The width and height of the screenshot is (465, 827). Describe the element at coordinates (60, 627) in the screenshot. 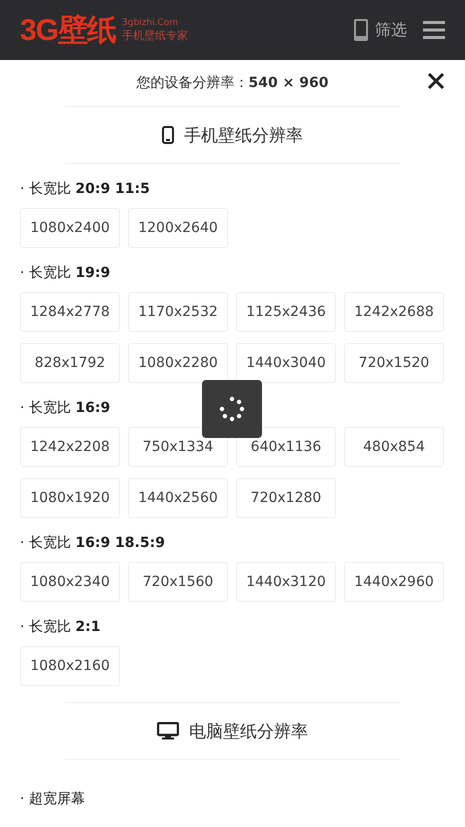

I see `aspect-ratio-label: · 长宽比 2:1` at that location.